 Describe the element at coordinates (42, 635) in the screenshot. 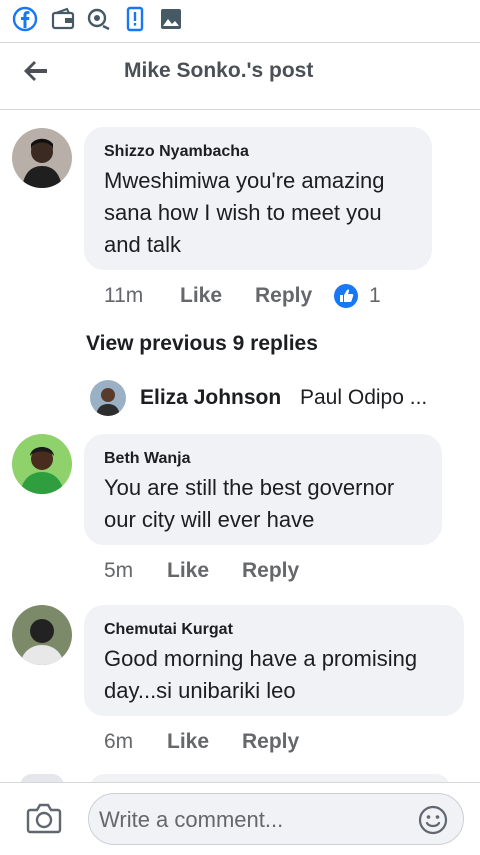

I see `avatar-chemutai` at that location.